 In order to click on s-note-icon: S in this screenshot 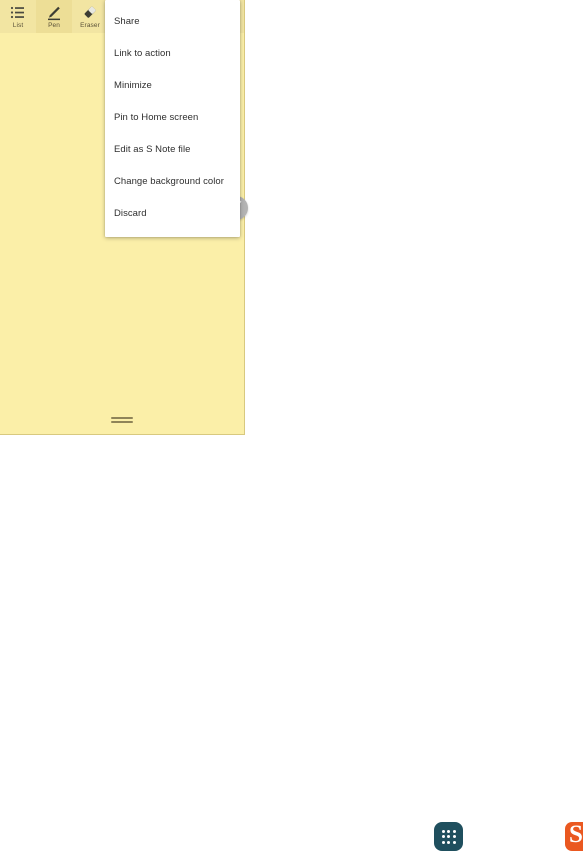, I will do `click(574, 836)`.